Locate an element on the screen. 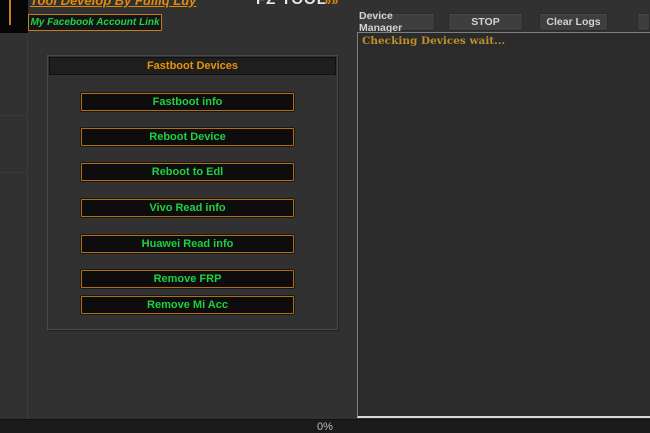 The image size is (650, 433). fastboot-info-button: Fastboot info is located at coordinates (187, 102).